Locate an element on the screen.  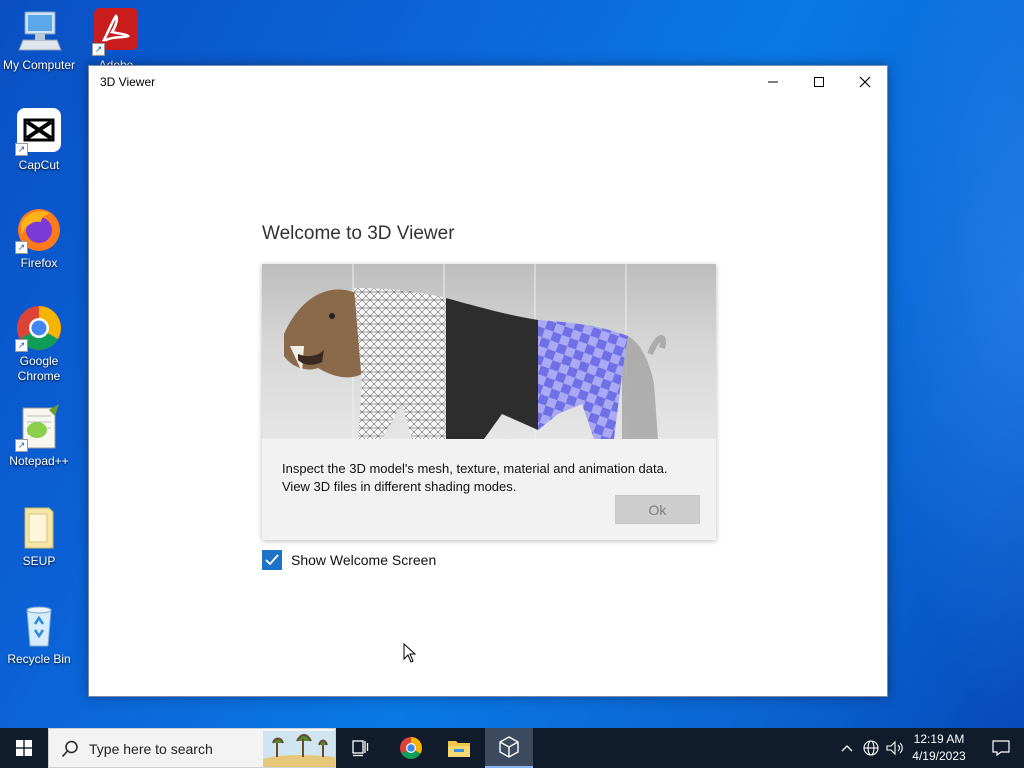
title-bar: 3D Viewer is located at coordinates (488, 82).